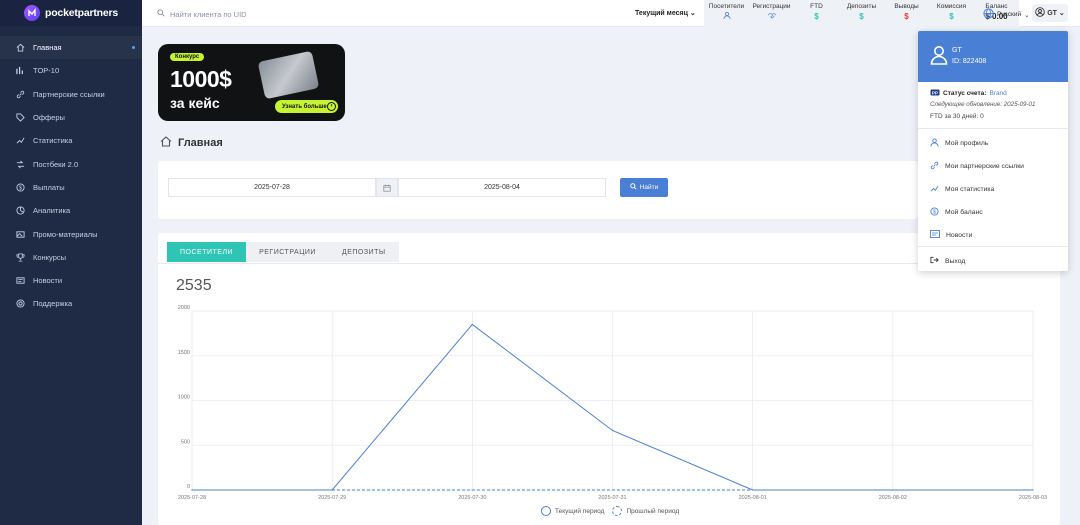 Image resolution: width=1080 pixels, height=525 pixels. What do you see at coordinates (502, 187) in the screenshot?
I see `date-to-input: 2025-08-04` at bounding box center [502, 187].